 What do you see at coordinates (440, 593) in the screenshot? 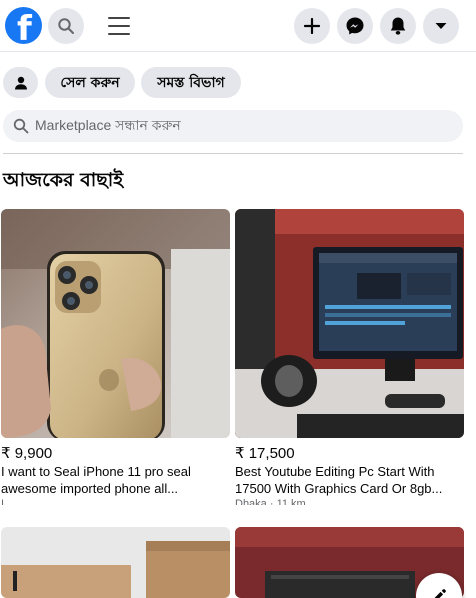
I see `pencil-icon` at bounding box center [440, 593].